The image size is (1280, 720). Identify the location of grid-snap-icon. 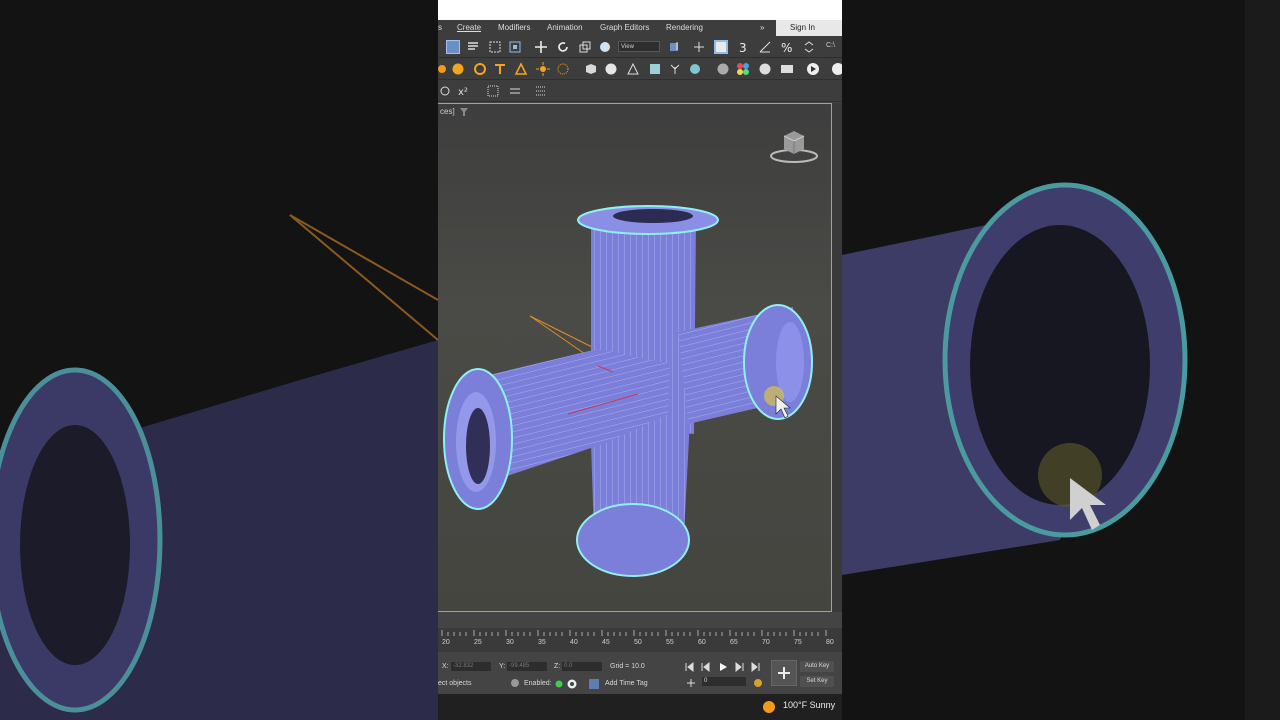
(493, 91).